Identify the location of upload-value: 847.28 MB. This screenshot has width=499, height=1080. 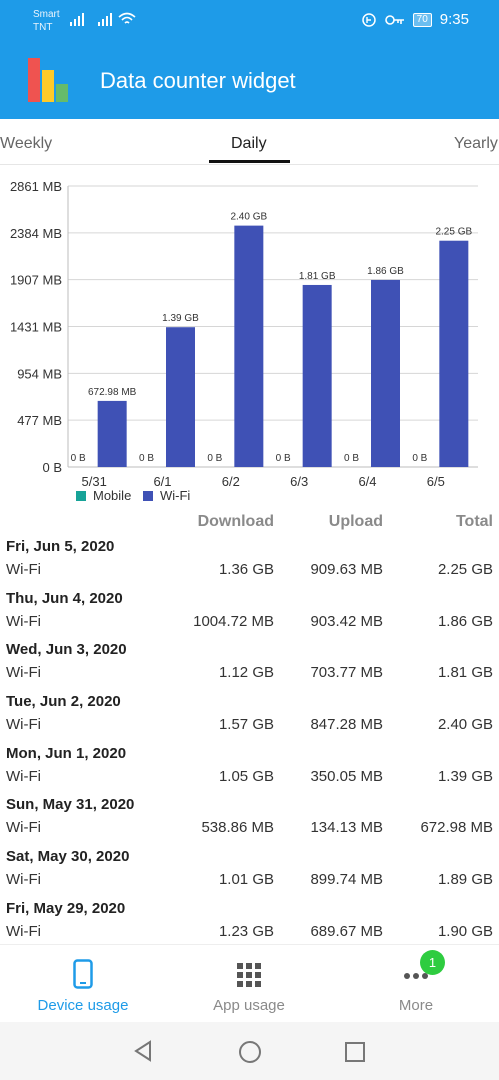
(346, 725).